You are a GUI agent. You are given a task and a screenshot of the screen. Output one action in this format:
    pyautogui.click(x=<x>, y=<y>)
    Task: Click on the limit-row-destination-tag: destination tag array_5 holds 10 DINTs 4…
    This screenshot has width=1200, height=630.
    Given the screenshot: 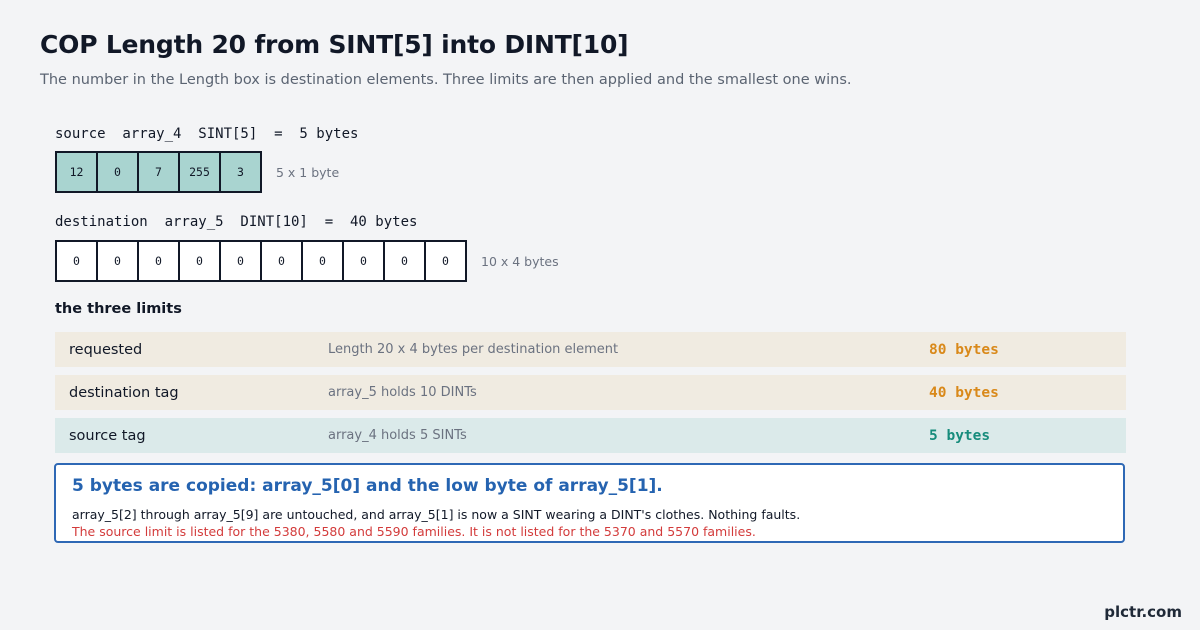 What is the action you would take?
    pyautogui.click(x=590, y=392)
    